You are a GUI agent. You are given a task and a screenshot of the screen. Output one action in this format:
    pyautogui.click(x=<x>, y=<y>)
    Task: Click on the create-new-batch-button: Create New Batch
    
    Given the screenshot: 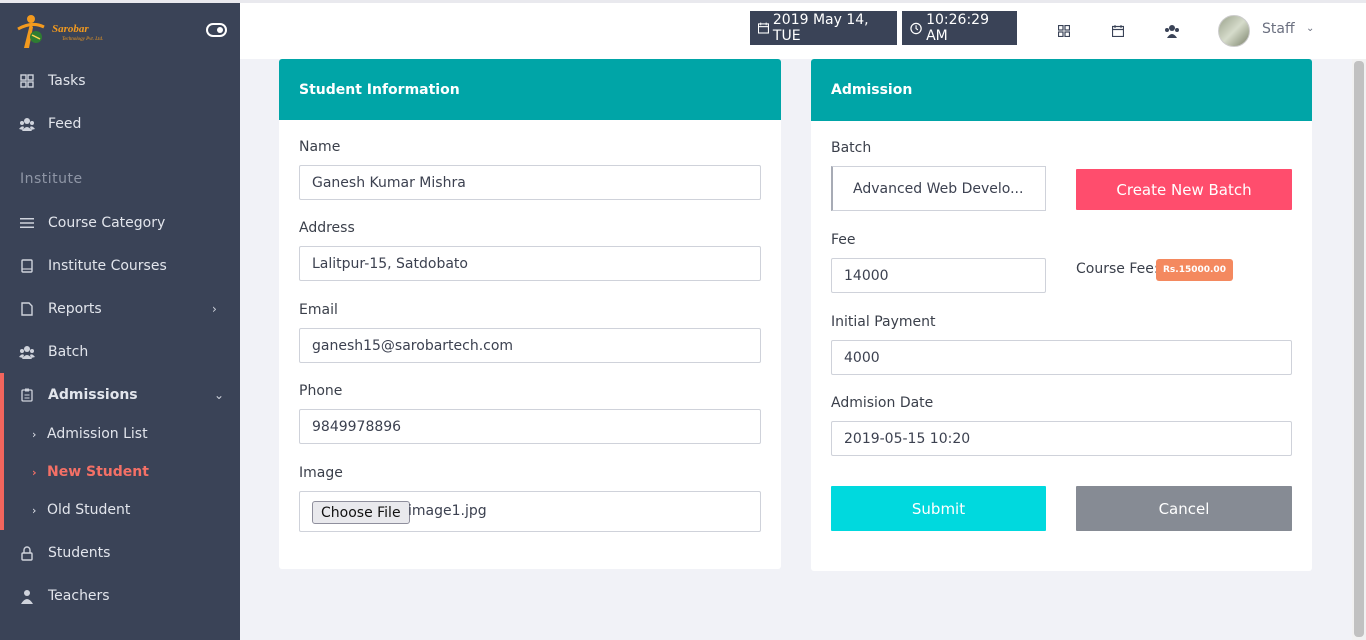 What is the action you would take?
    pyautogui.click(x=1184, y=189)
    